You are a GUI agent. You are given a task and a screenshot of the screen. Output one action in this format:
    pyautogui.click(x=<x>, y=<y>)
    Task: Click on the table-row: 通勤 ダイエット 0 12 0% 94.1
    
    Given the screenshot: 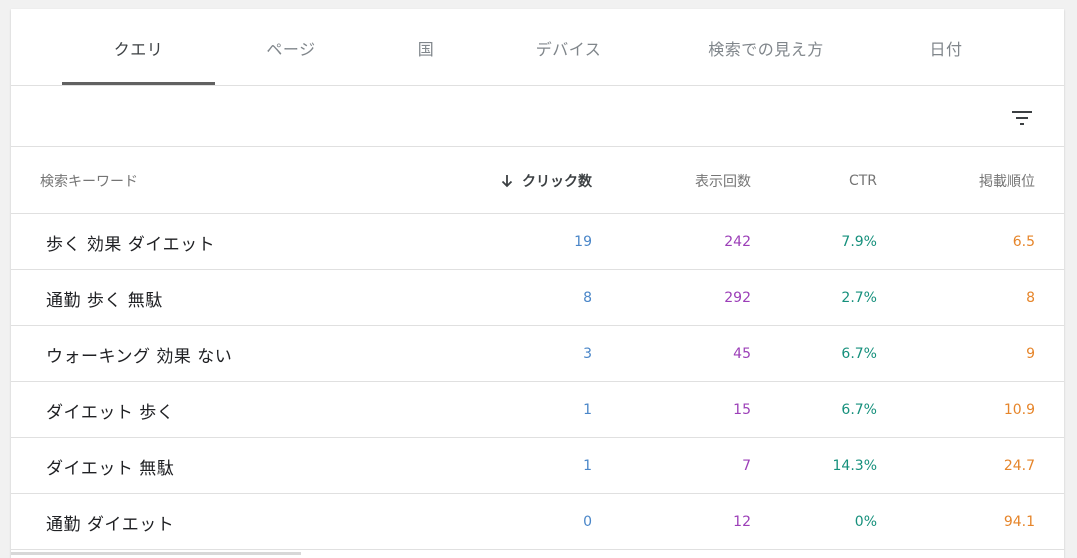 What is the action you would take?
    pyautogui.click(x=537, y=522)
    